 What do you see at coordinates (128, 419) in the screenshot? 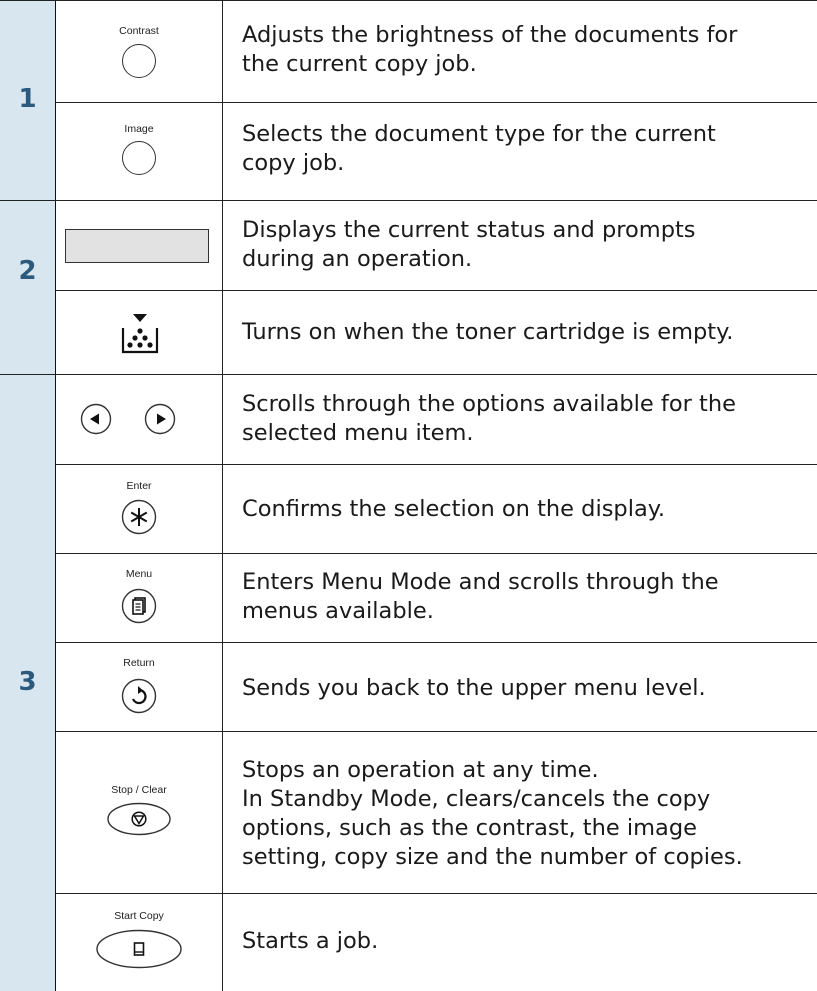
I see `scroll-arrows-icon` at bounding box center [128, 419].